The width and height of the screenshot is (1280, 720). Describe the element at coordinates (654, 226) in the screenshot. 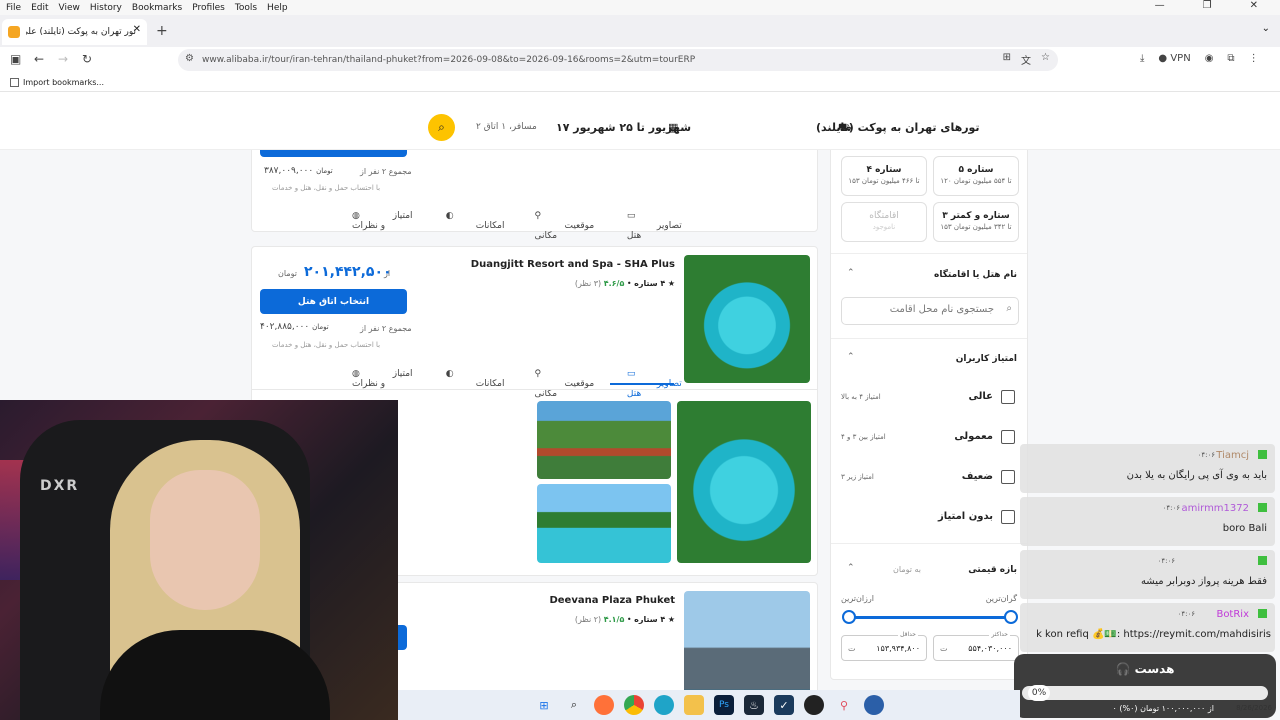

I see `tab-hotel-images-0: ▭ تصاویر هتل` at that location.